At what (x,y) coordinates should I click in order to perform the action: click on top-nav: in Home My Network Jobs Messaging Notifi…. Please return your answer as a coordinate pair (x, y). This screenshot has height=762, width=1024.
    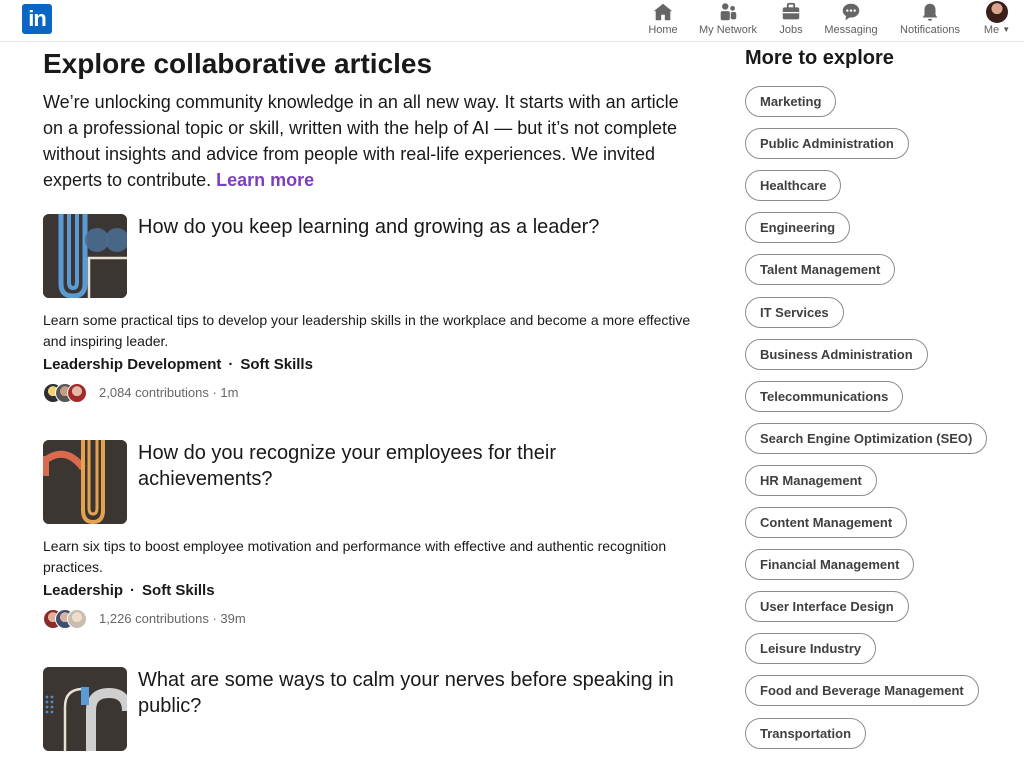
    Looking at the image, I should click on (512, 21).